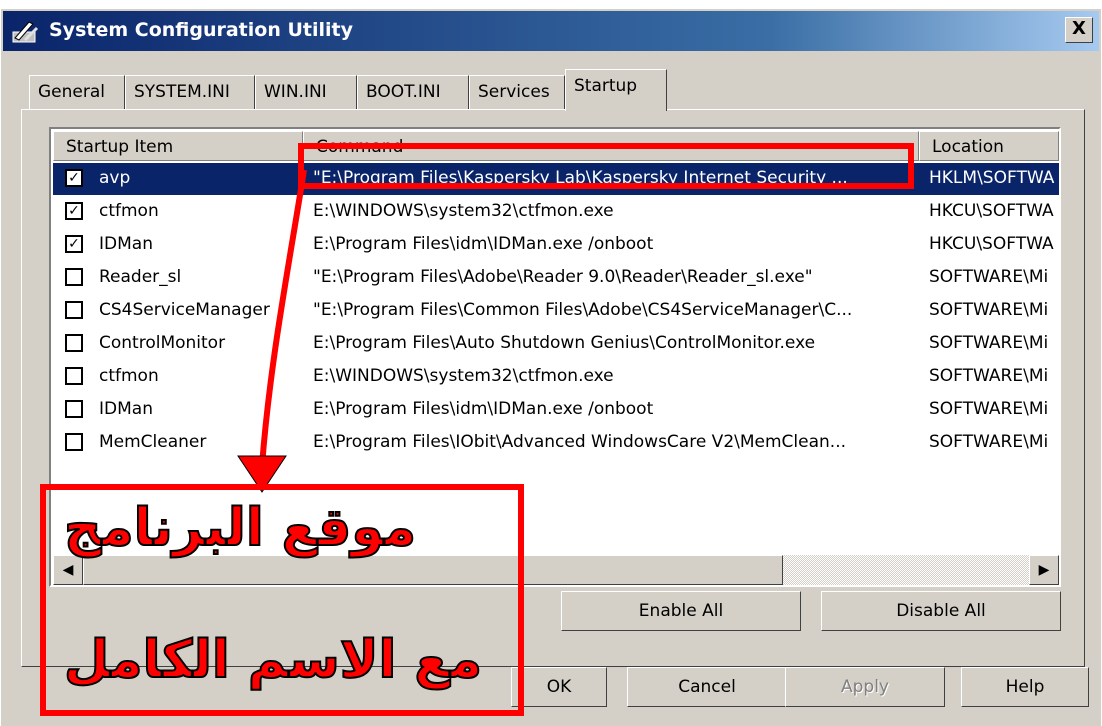 This screenshot has width=1102, height=726. What do you see at coordinates (240, 528) in the screenshot?
I see `annotation-line-1: موقع البرنامج` at bounding box center [240, 528].